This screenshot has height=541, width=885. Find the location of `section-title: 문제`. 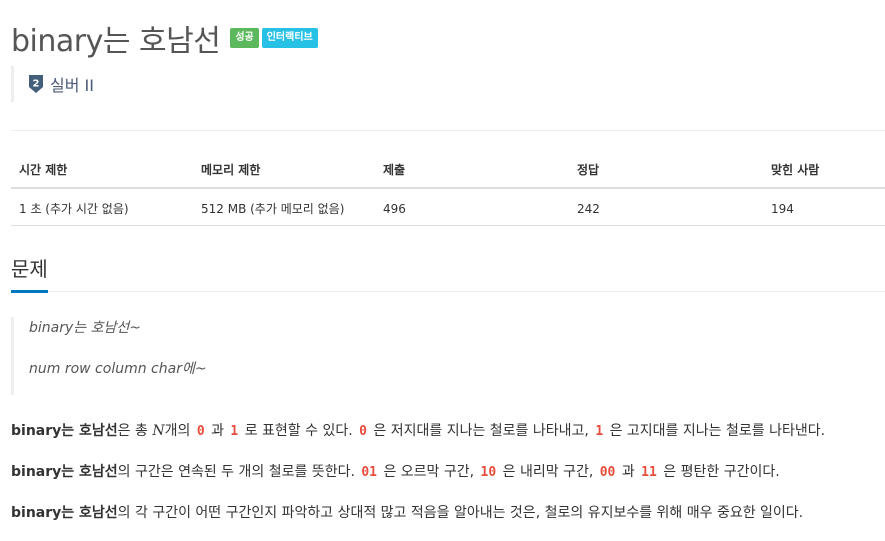

section-title: 문제 is located at coordinates (29, 273).